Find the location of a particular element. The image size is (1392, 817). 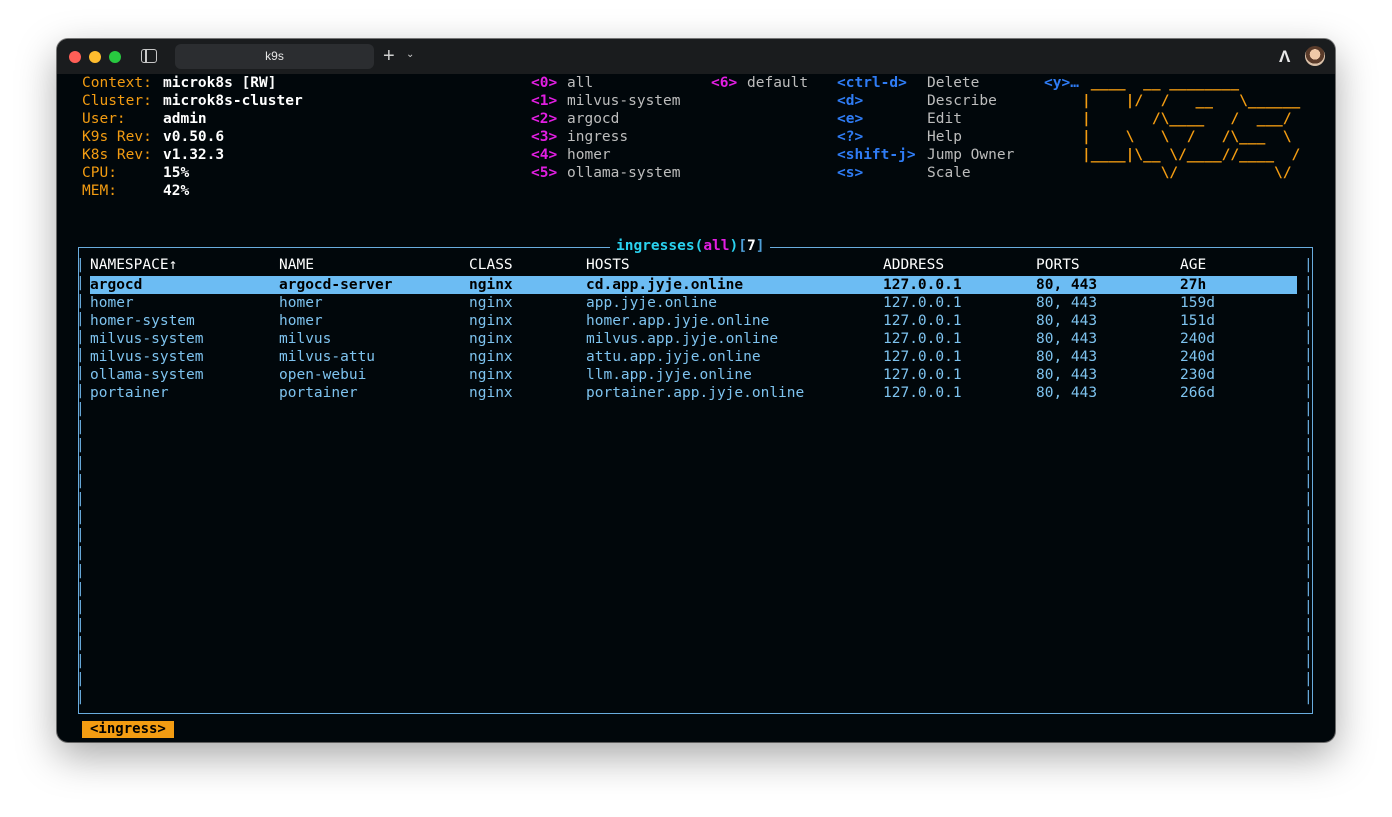

sidebar-icon is located at coordinates (149, 56).